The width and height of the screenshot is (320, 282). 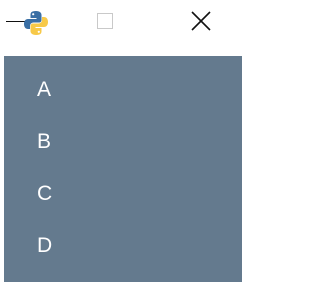 I want to click on python-icon, so click(x=36, y=23).